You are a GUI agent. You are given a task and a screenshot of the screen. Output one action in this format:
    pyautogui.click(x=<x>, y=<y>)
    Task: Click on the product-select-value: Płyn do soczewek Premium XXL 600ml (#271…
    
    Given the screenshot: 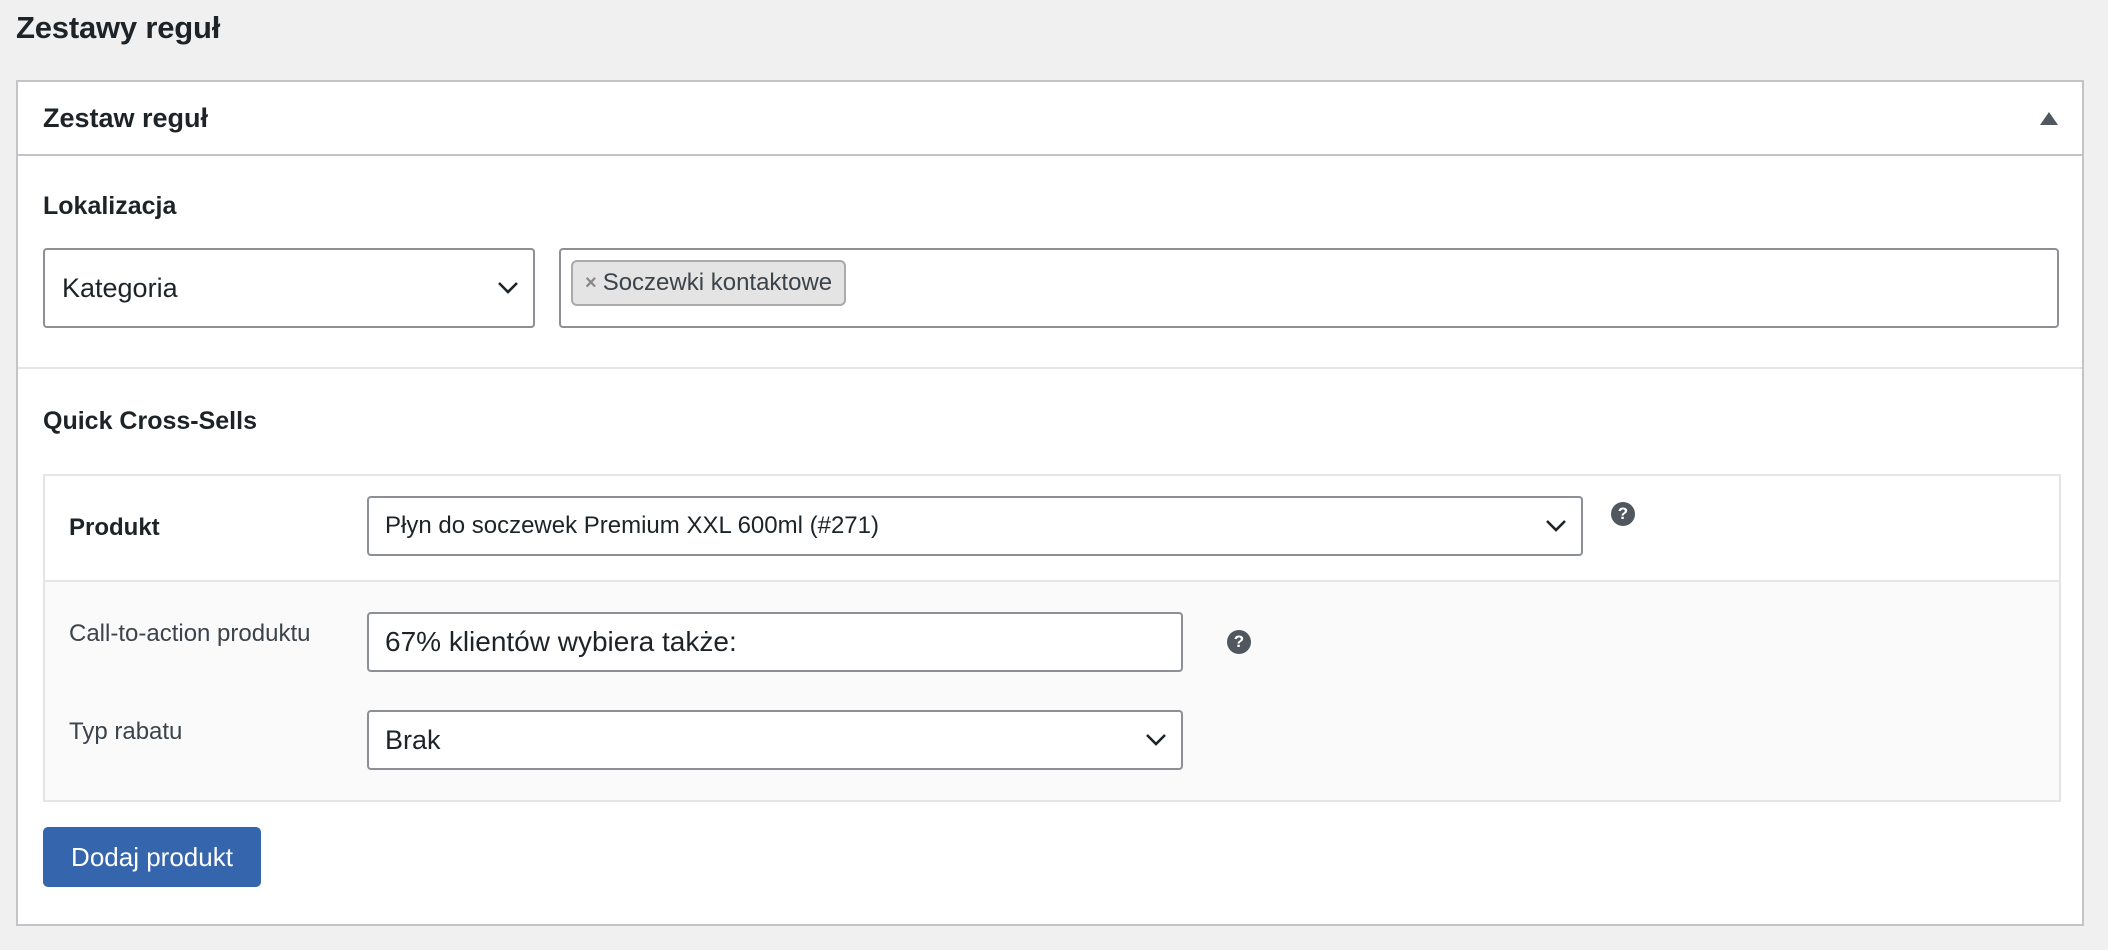 What is the action you would take?
    pyautogui.click(x=632, y=525)
    